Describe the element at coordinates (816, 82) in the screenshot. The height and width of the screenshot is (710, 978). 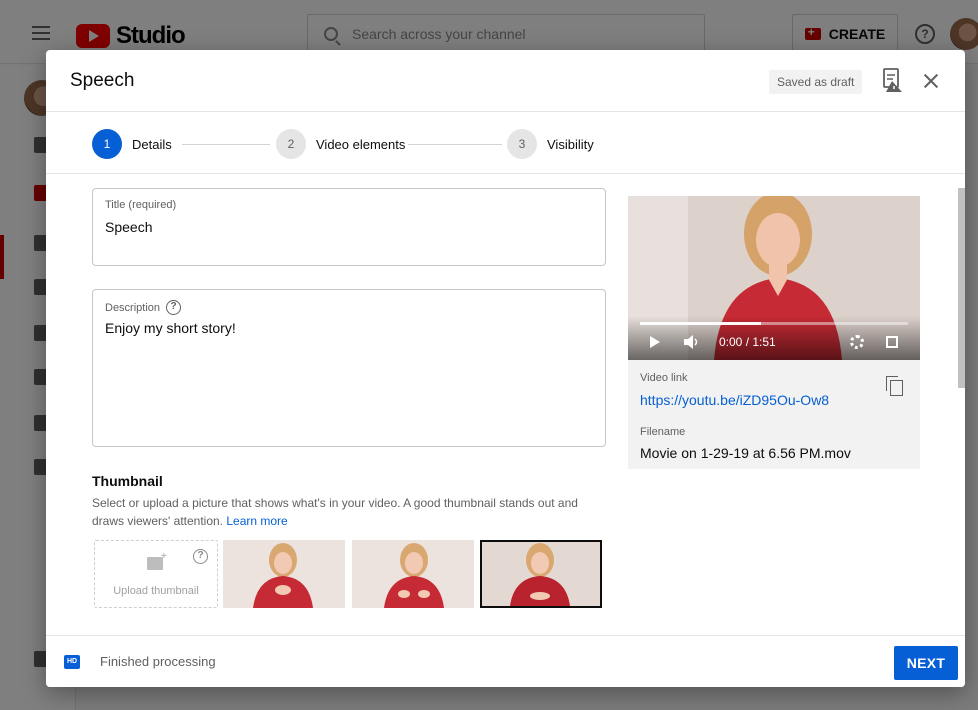
I see `saved-status-badge: Saved as draft` at that location.